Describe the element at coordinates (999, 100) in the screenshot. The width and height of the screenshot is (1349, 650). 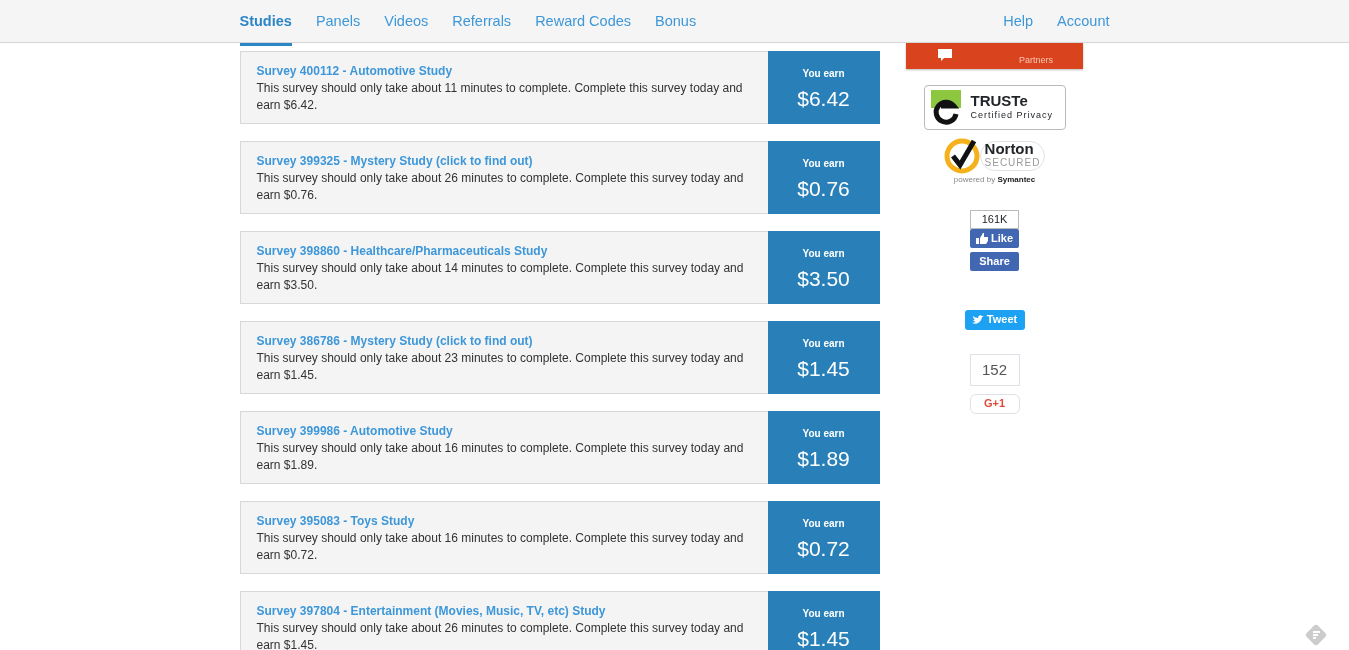
I see `seal-name: TRUSTe` at that location.